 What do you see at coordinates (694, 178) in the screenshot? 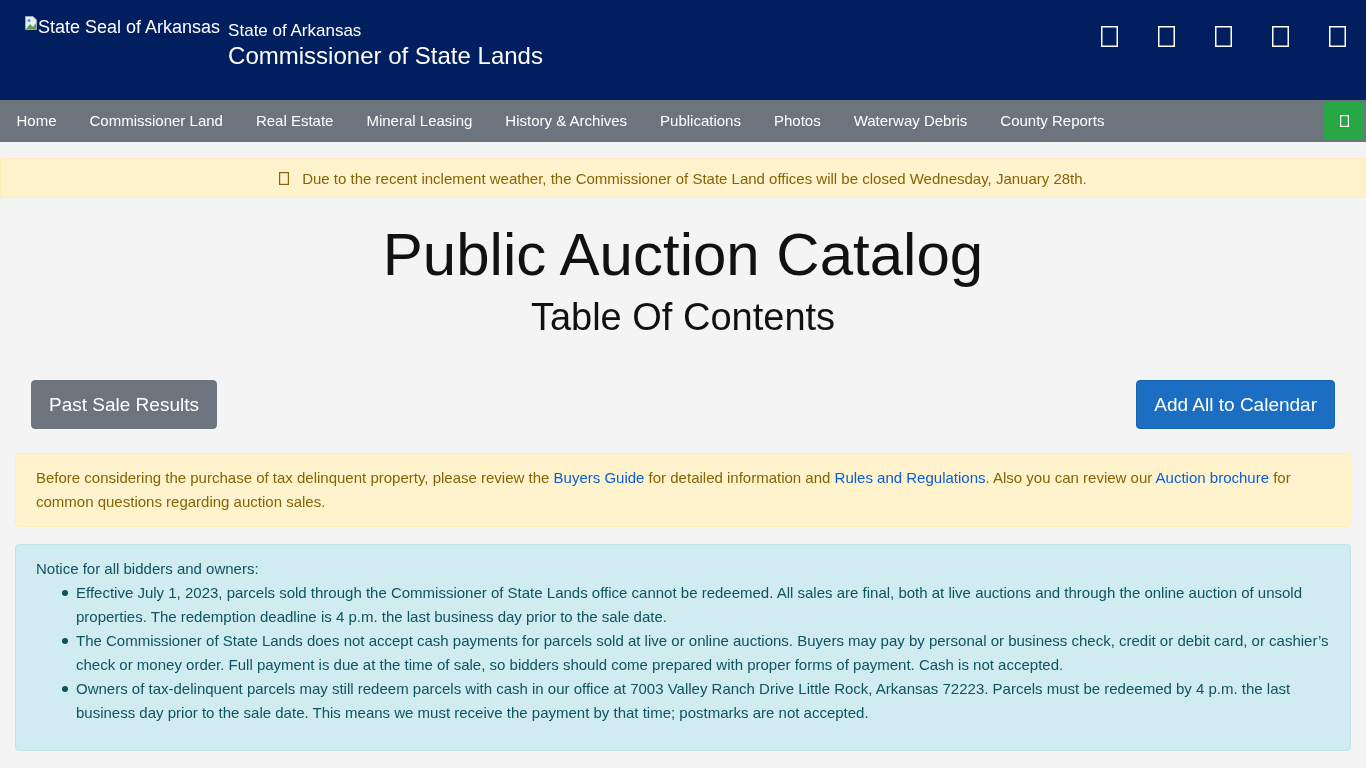
I see `alert-text: Due to the recent inclement weather, the Commissioner of State Land offices will be closed Wednesday, January 28th.` at bounding box center [694, 178].